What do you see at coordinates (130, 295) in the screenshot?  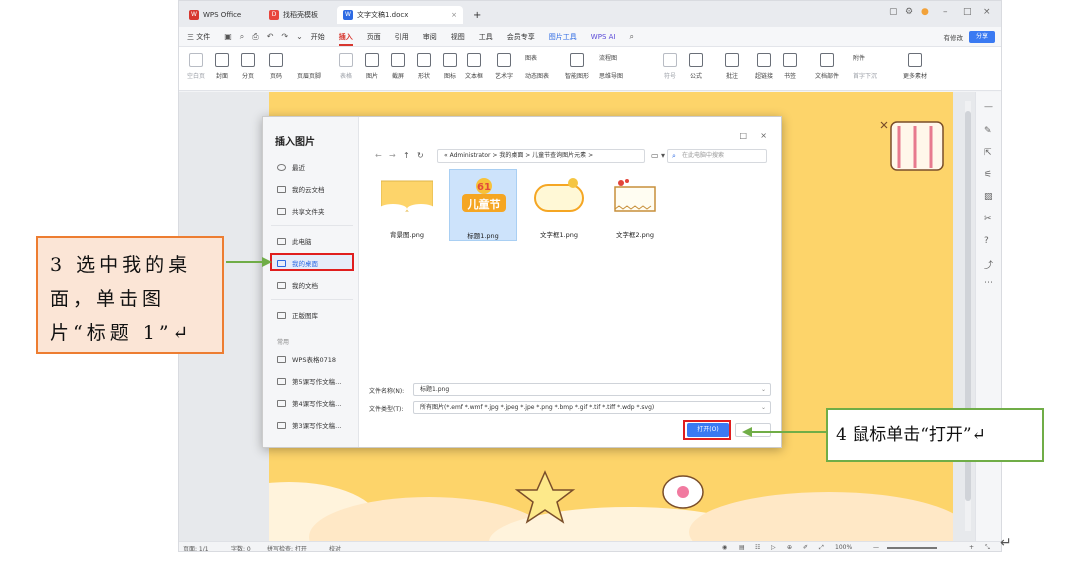 I see `step3-callout: 3 选中我的桌面，单击图片“标题 1”↵` at bounding box center [130, 295].